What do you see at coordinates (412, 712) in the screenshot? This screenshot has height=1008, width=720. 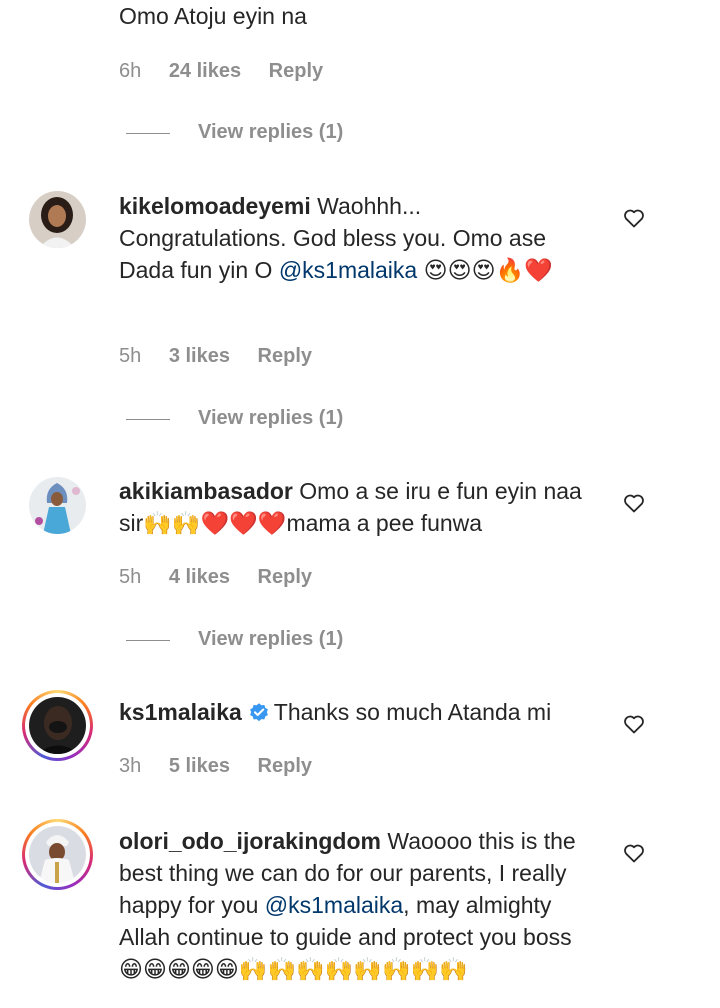 I see `comment-text: Thanks so much Atanda mi` at bounding box center [412, 712].